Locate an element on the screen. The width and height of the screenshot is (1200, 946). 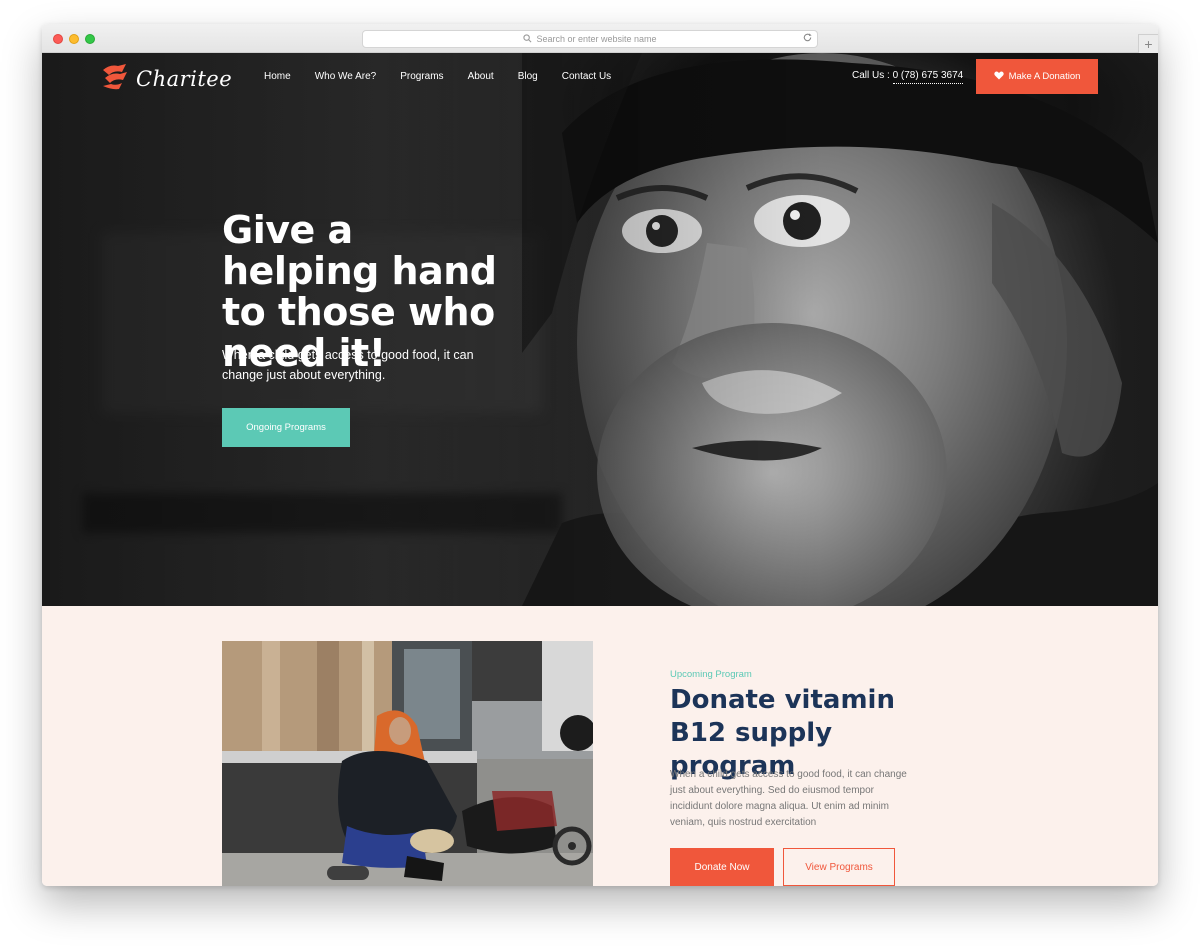
search-icon is located at coordinates (527, 40).